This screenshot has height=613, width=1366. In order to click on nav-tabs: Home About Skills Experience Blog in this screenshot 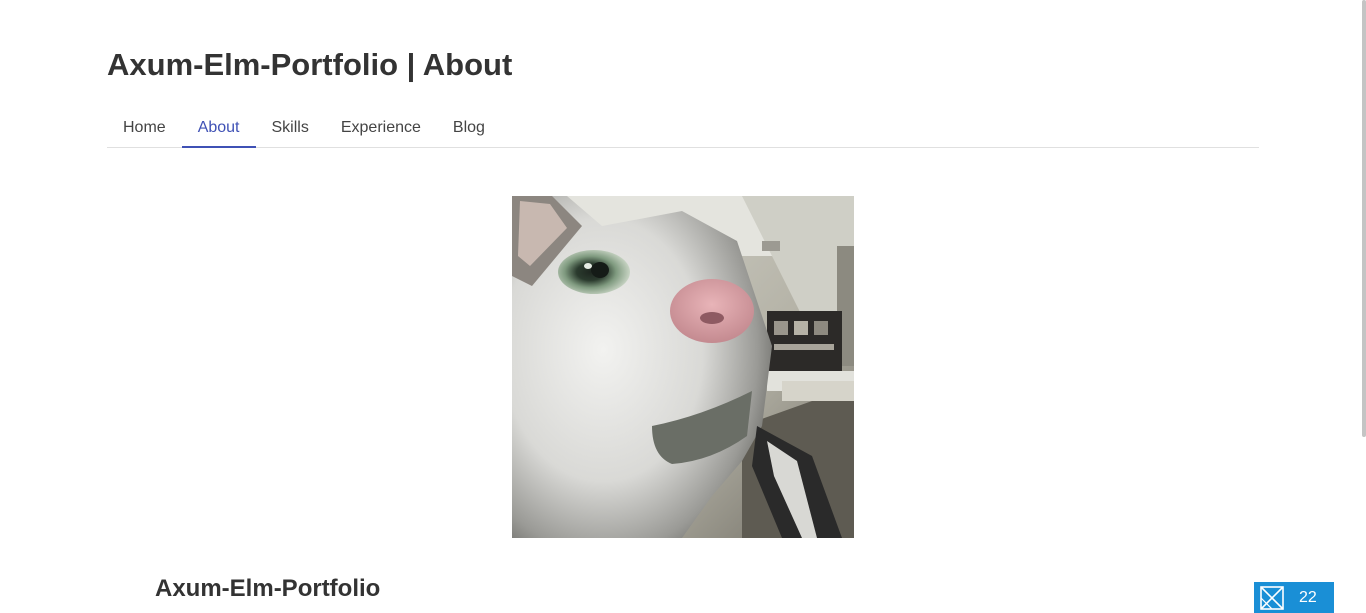, I will do `click(683, 128)`.